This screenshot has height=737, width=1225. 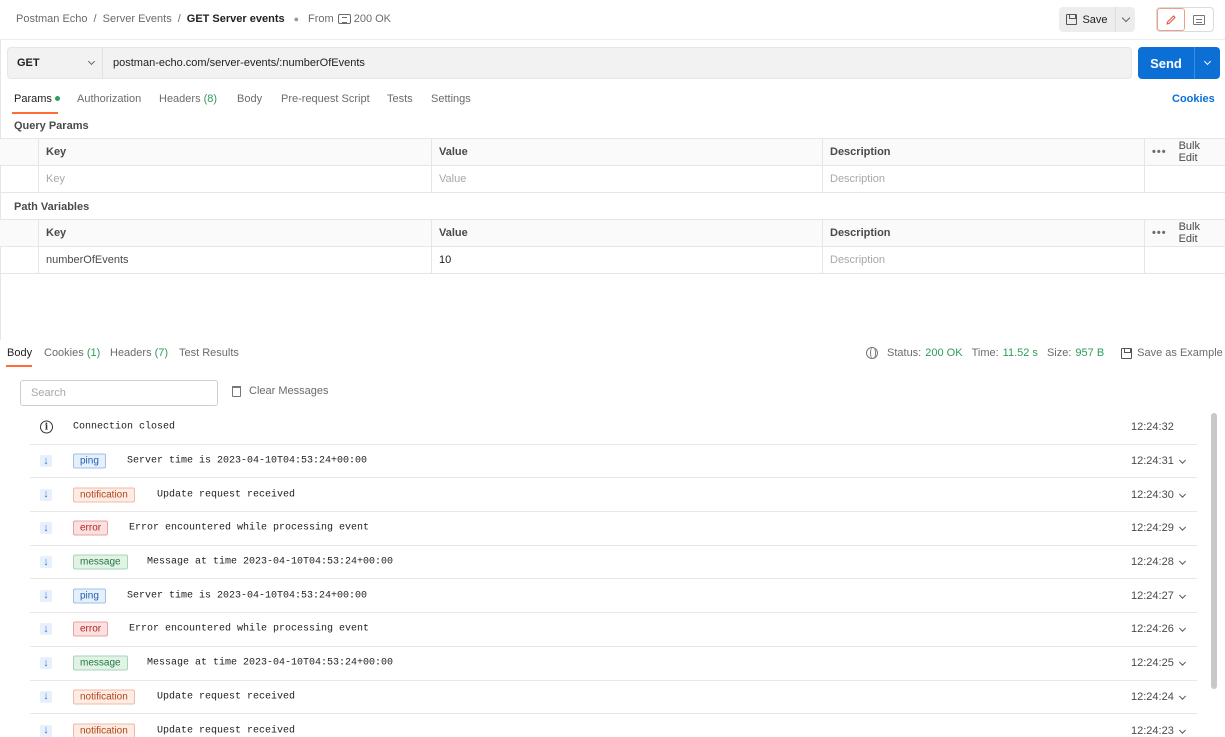 I want to click on tab-authorization: Authorization, so click(x=109, y=99).